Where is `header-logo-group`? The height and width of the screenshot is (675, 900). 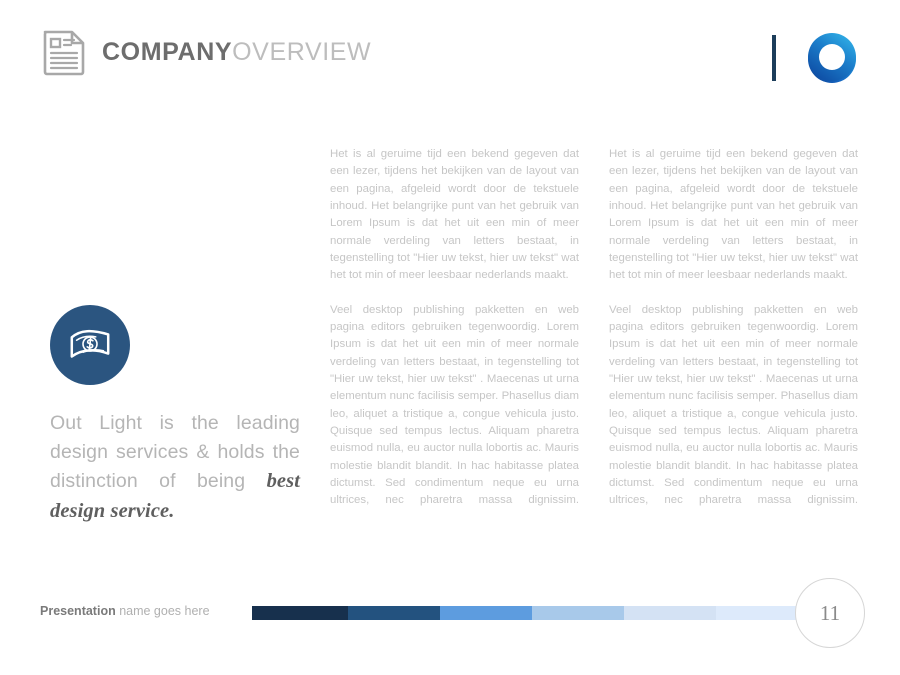
header-logo-group is located at coordinates (817, 58).